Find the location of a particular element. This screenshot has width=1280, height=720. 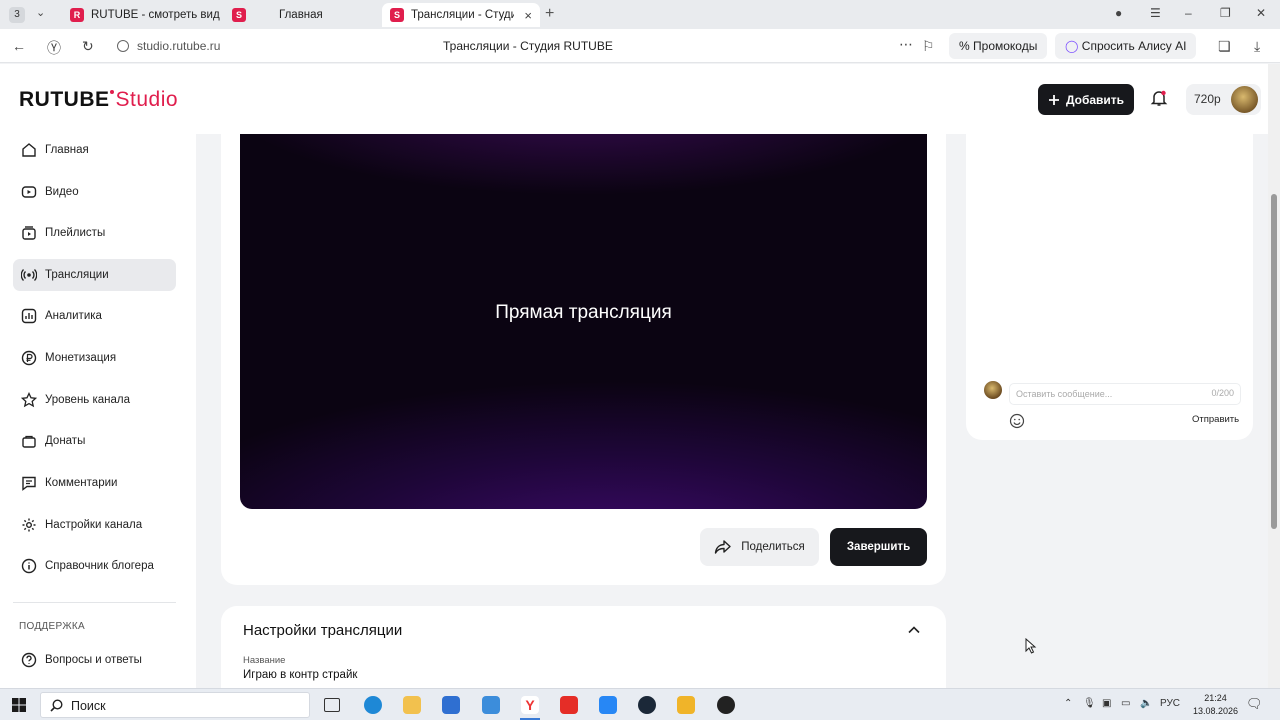

sidebar-item-label: Монетизация is located at coordinates (81, 358).